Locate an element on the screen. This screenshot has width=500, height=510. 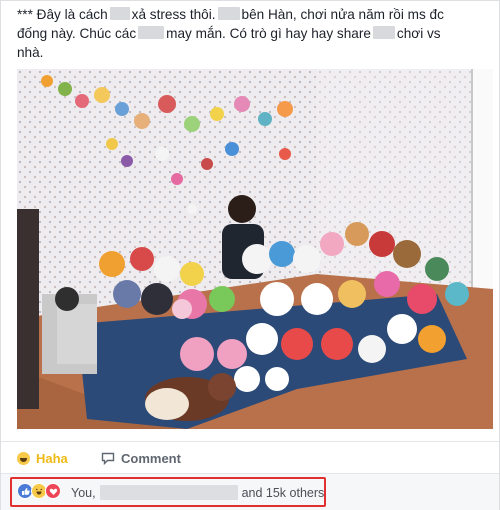
post-text-line2-a: đống này. Chúc các is located at coordinates (77, 33).